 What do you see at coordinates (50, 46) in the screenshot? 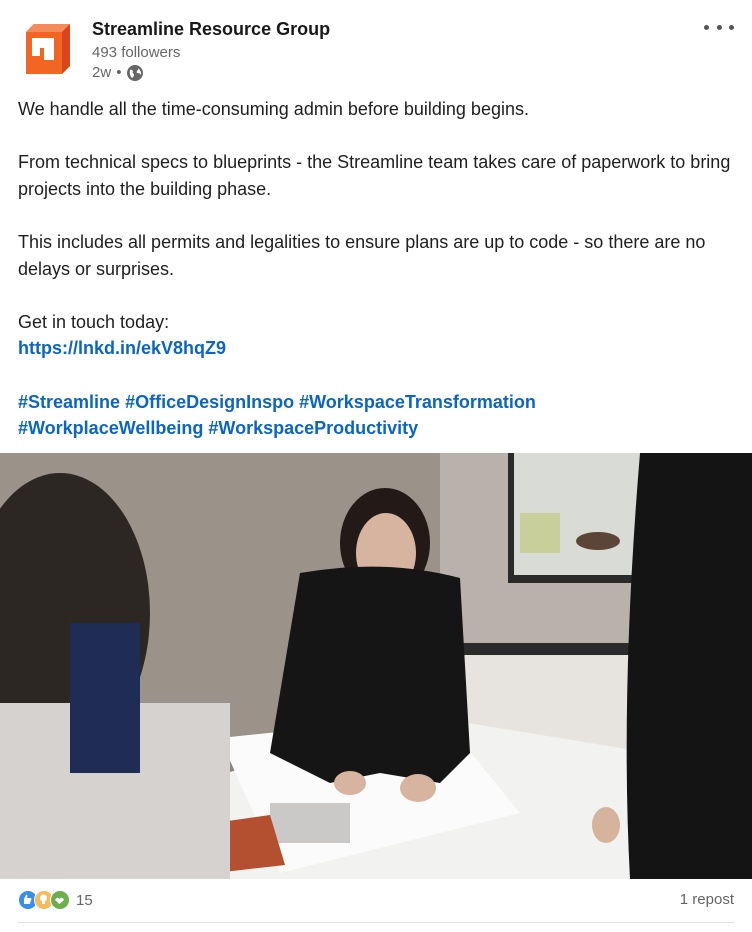
I see `company-logo` at bounding box center [50, 46].